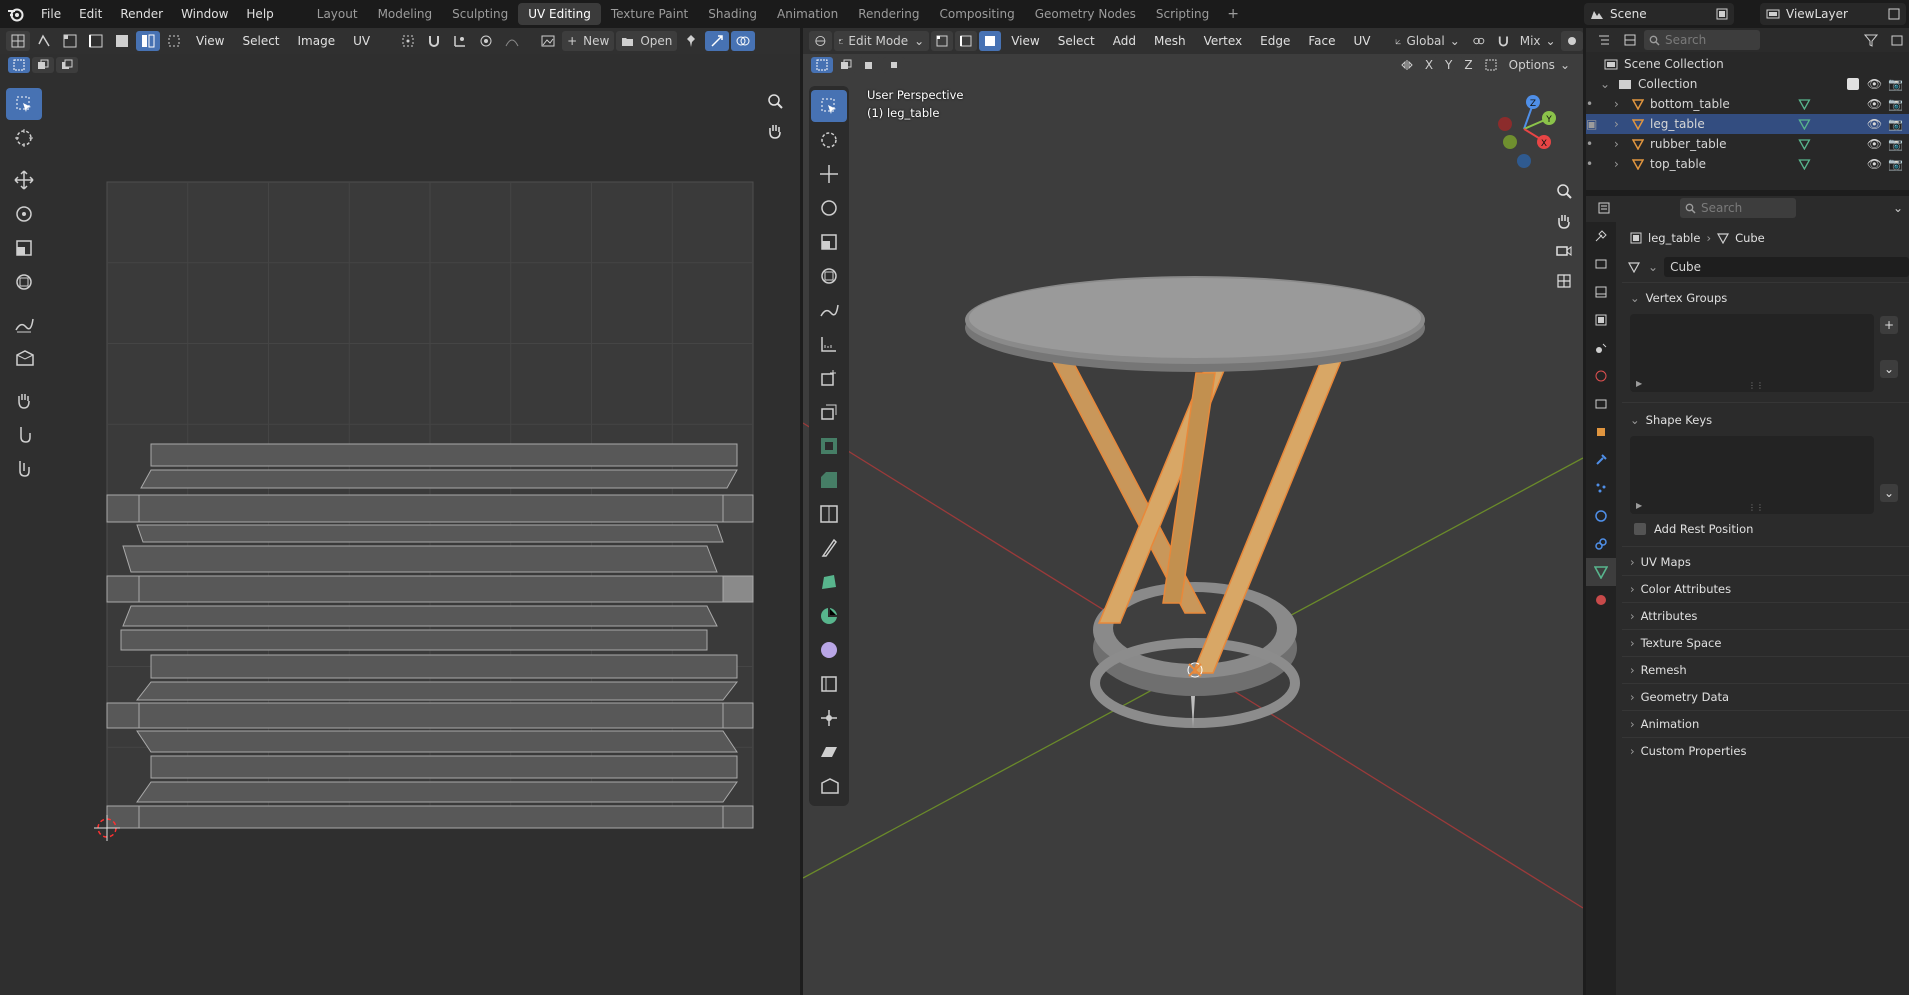 The width and height of the screenshot is (1909, 995). Describe the element at coordinates (1564, 192) in the screenshot. I see `vp-zoom-icon` at that location.